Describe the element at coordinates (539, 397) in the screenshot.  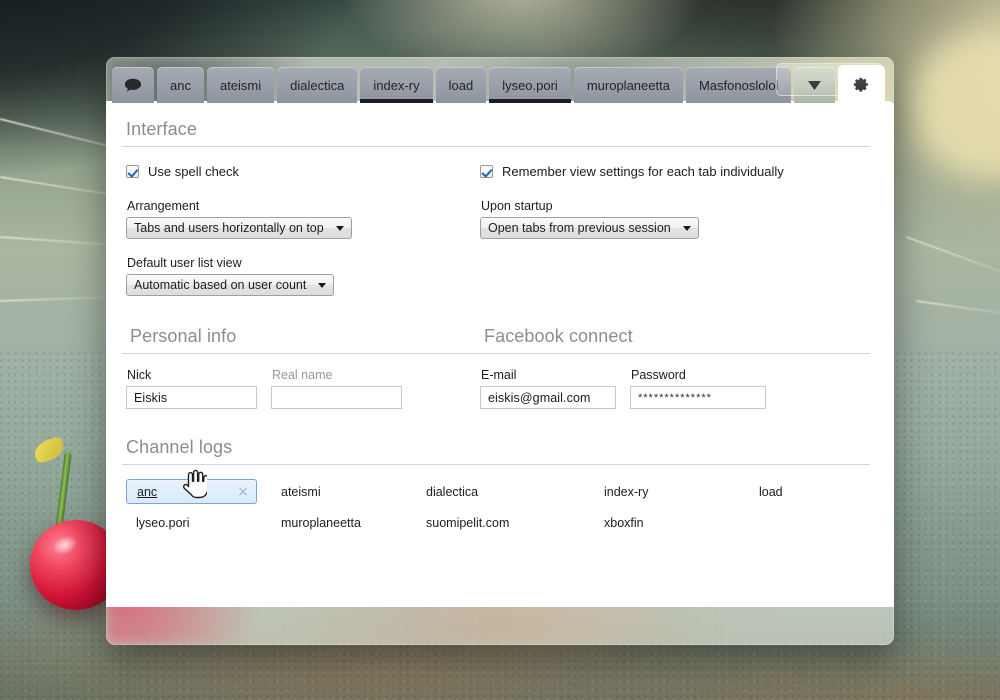
I see `input-value: eiskis@gmail.com` at that location.